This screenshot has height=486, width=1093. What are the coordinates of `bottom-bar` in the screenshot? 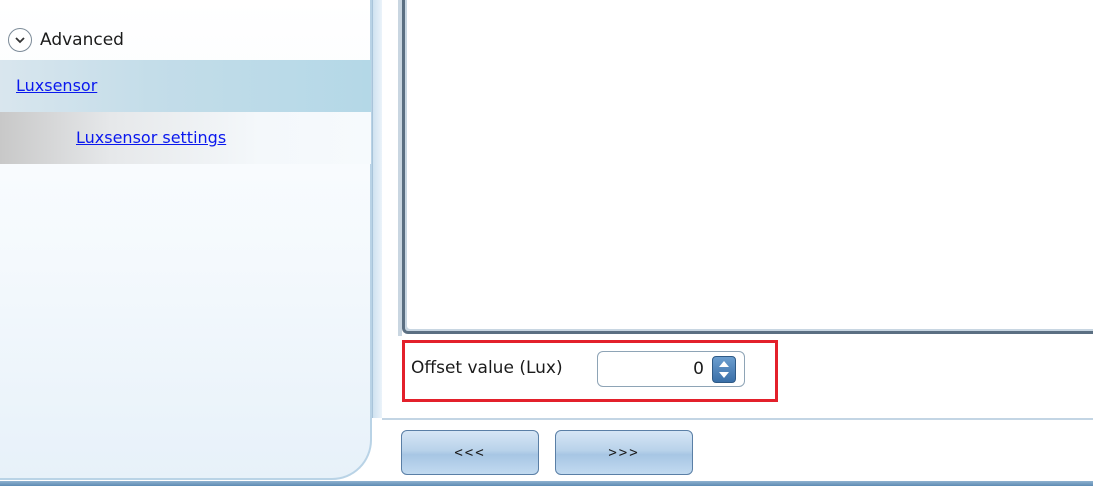 It's located at (546, 483).